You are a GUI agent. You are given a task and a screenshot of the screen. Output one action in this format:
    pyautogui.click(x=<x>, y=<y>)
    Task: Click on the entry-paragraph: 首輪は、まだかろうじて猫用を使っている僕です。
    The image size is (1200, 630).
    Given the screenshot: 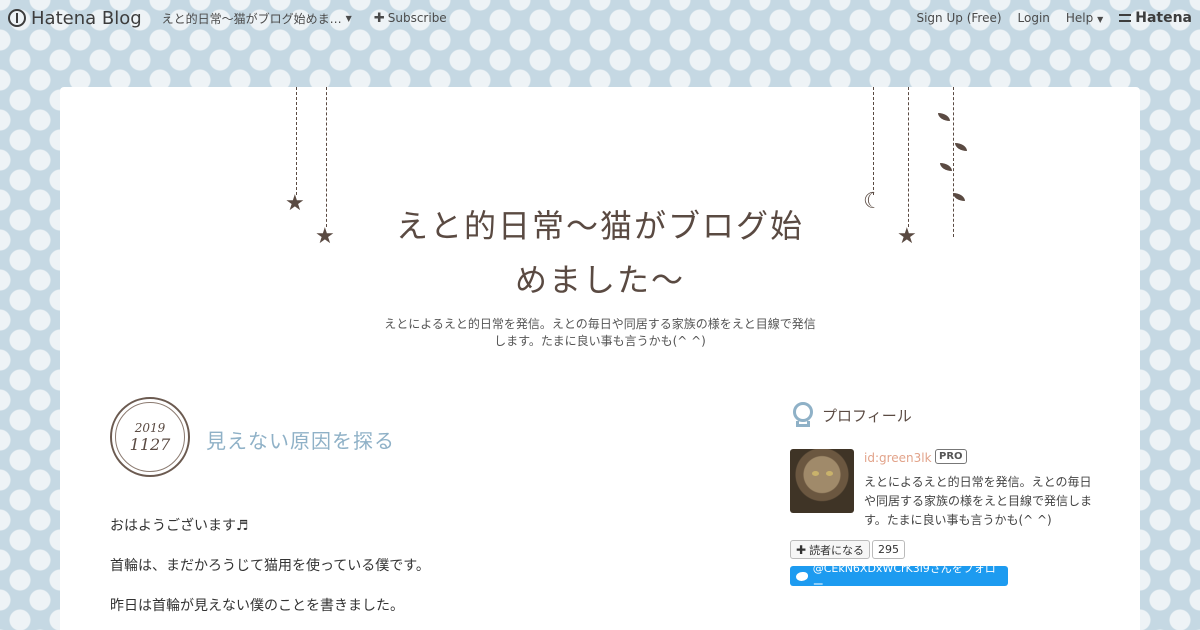 What is the action you would take?
    pyautogui.click(x=270, y=566)
    